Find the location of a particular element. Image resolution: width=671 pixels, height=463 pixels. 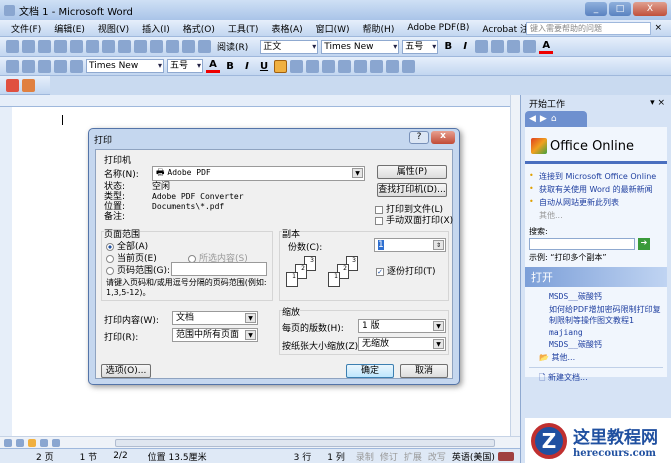

pane-link-update: 自动从网站更新此列表 is located at coordinates (596, 202).